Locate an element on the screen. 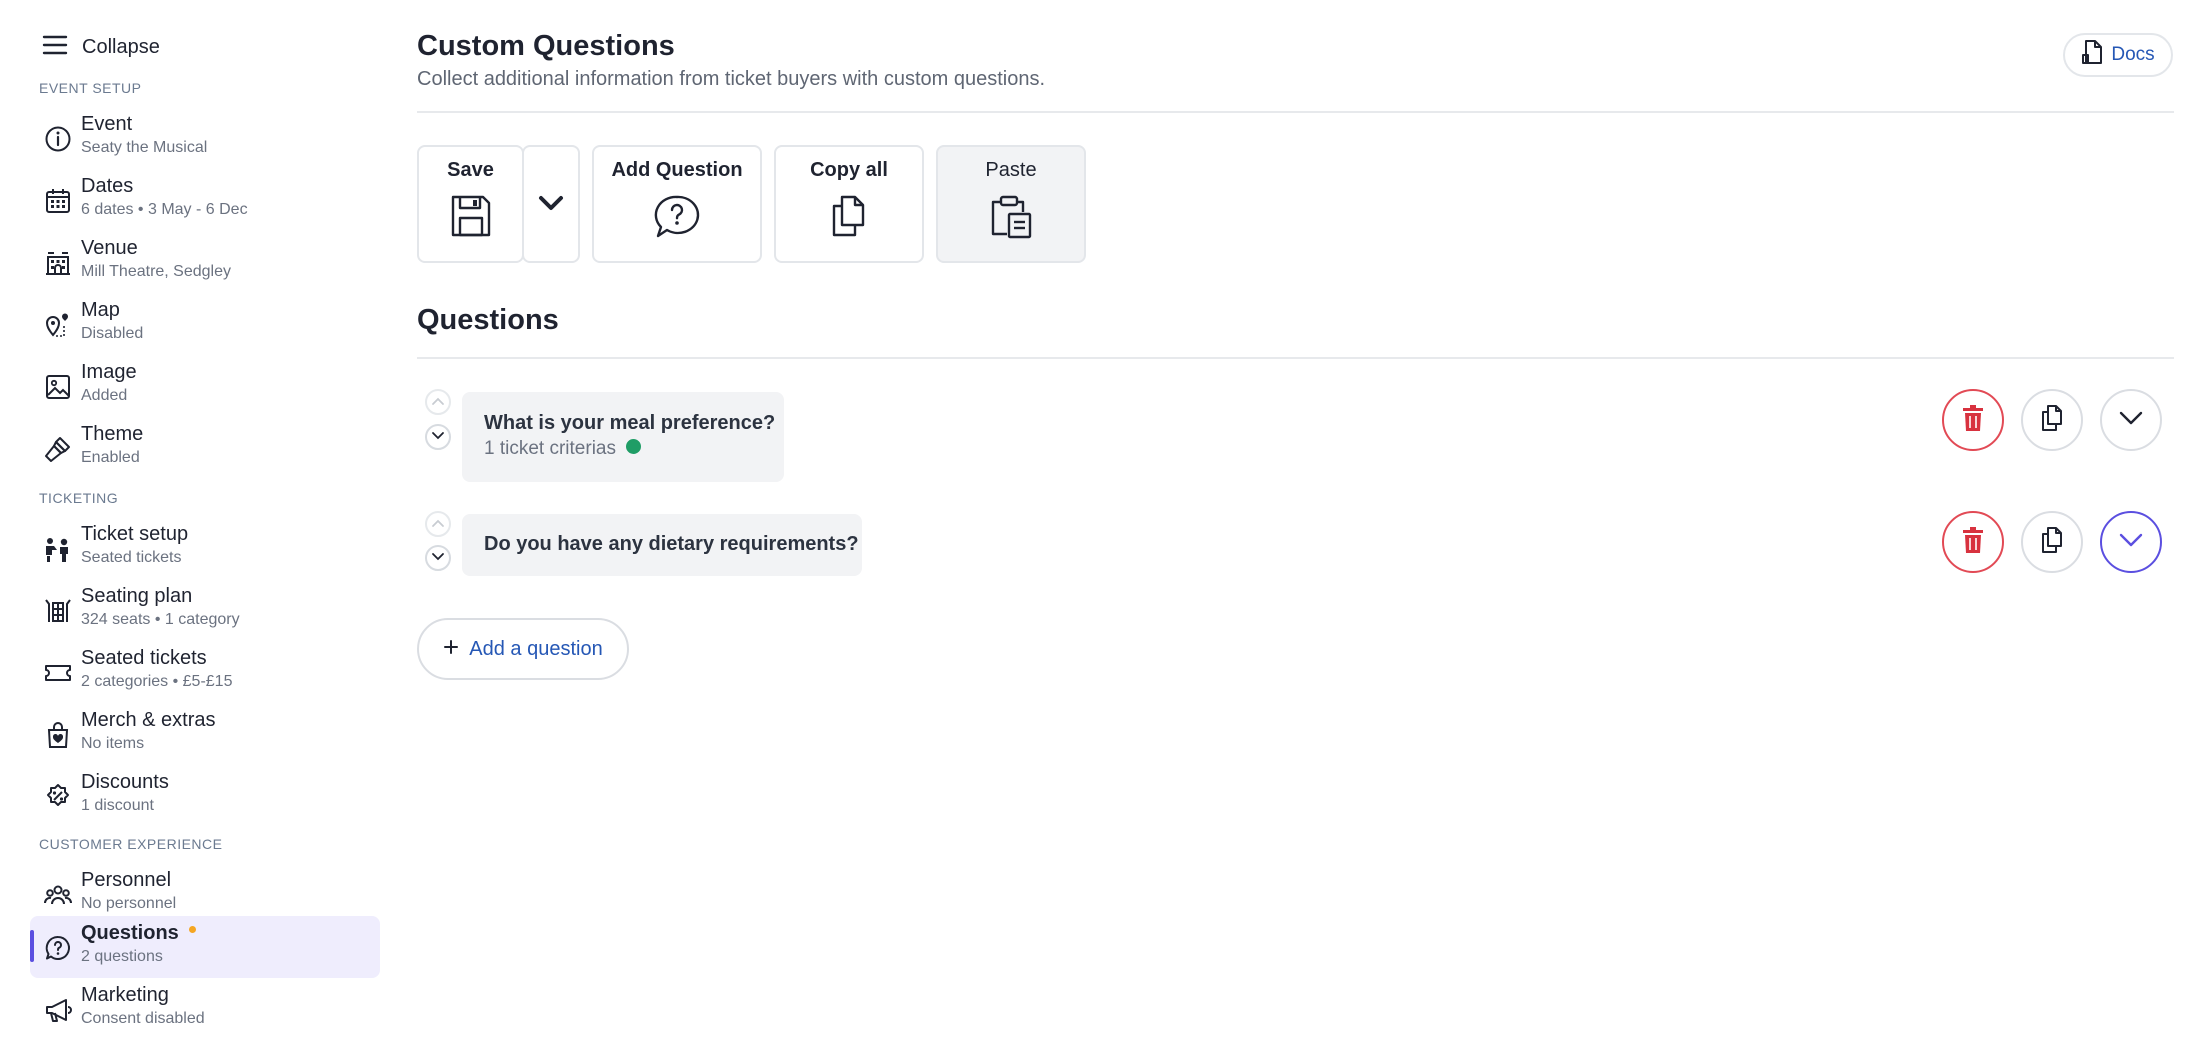 This screenshot has width=2203, height=1045. docs-button: Docs is located at coordinates (2118, 55).